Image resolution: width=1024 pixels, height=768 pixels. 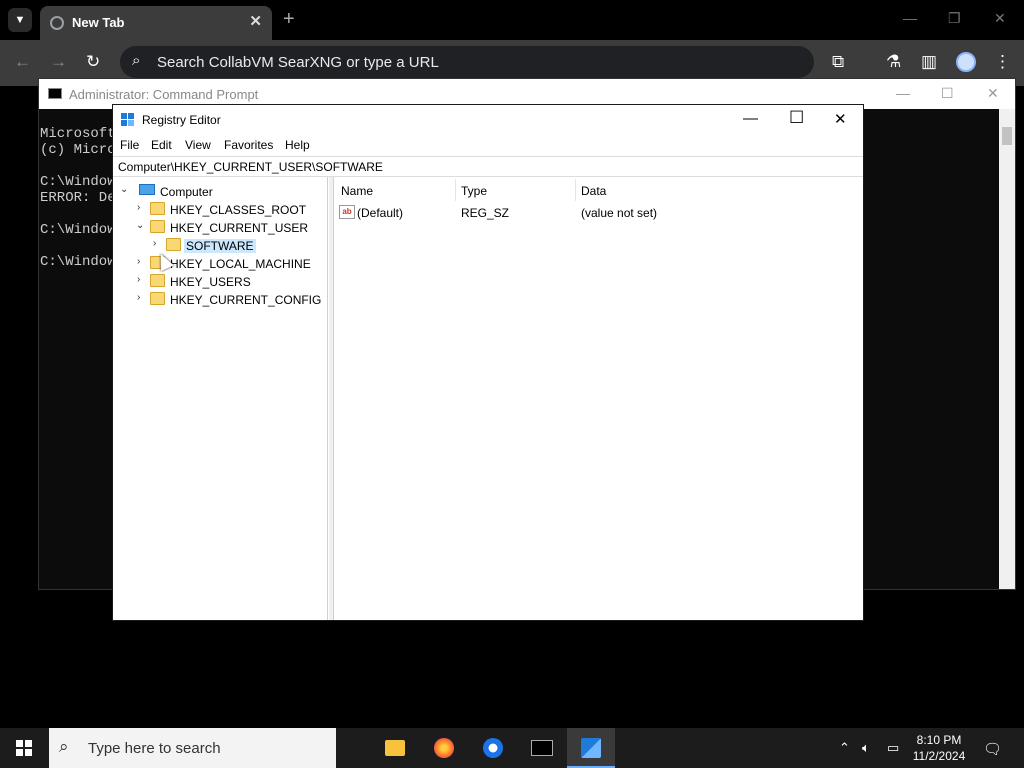 What do you see at coordinates (939, 740) in the screenshot?
I see `clock-time: 8:10 PM` at bounding box center [939, 740].